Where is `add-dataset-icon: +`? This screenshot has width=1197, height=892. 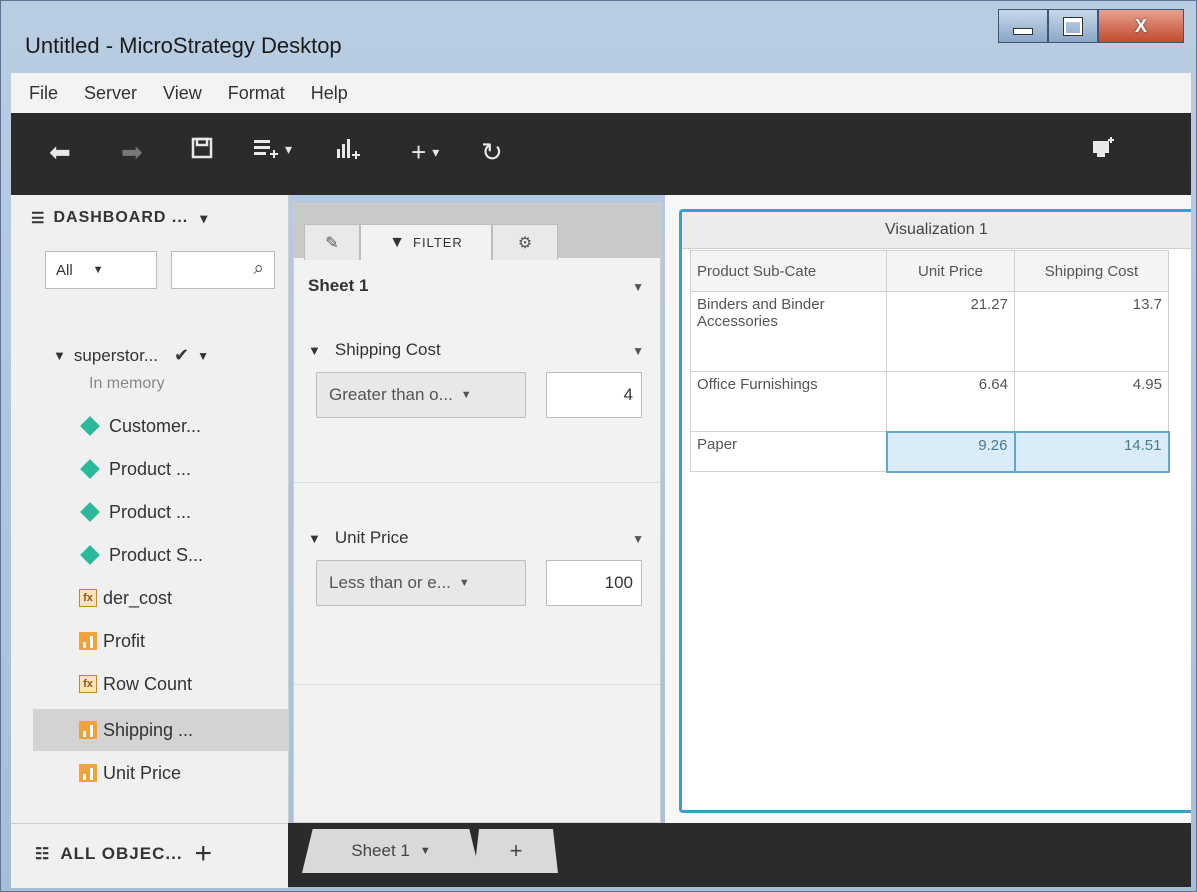 add-dataset-icon: + is located at coordinates (204, 854).